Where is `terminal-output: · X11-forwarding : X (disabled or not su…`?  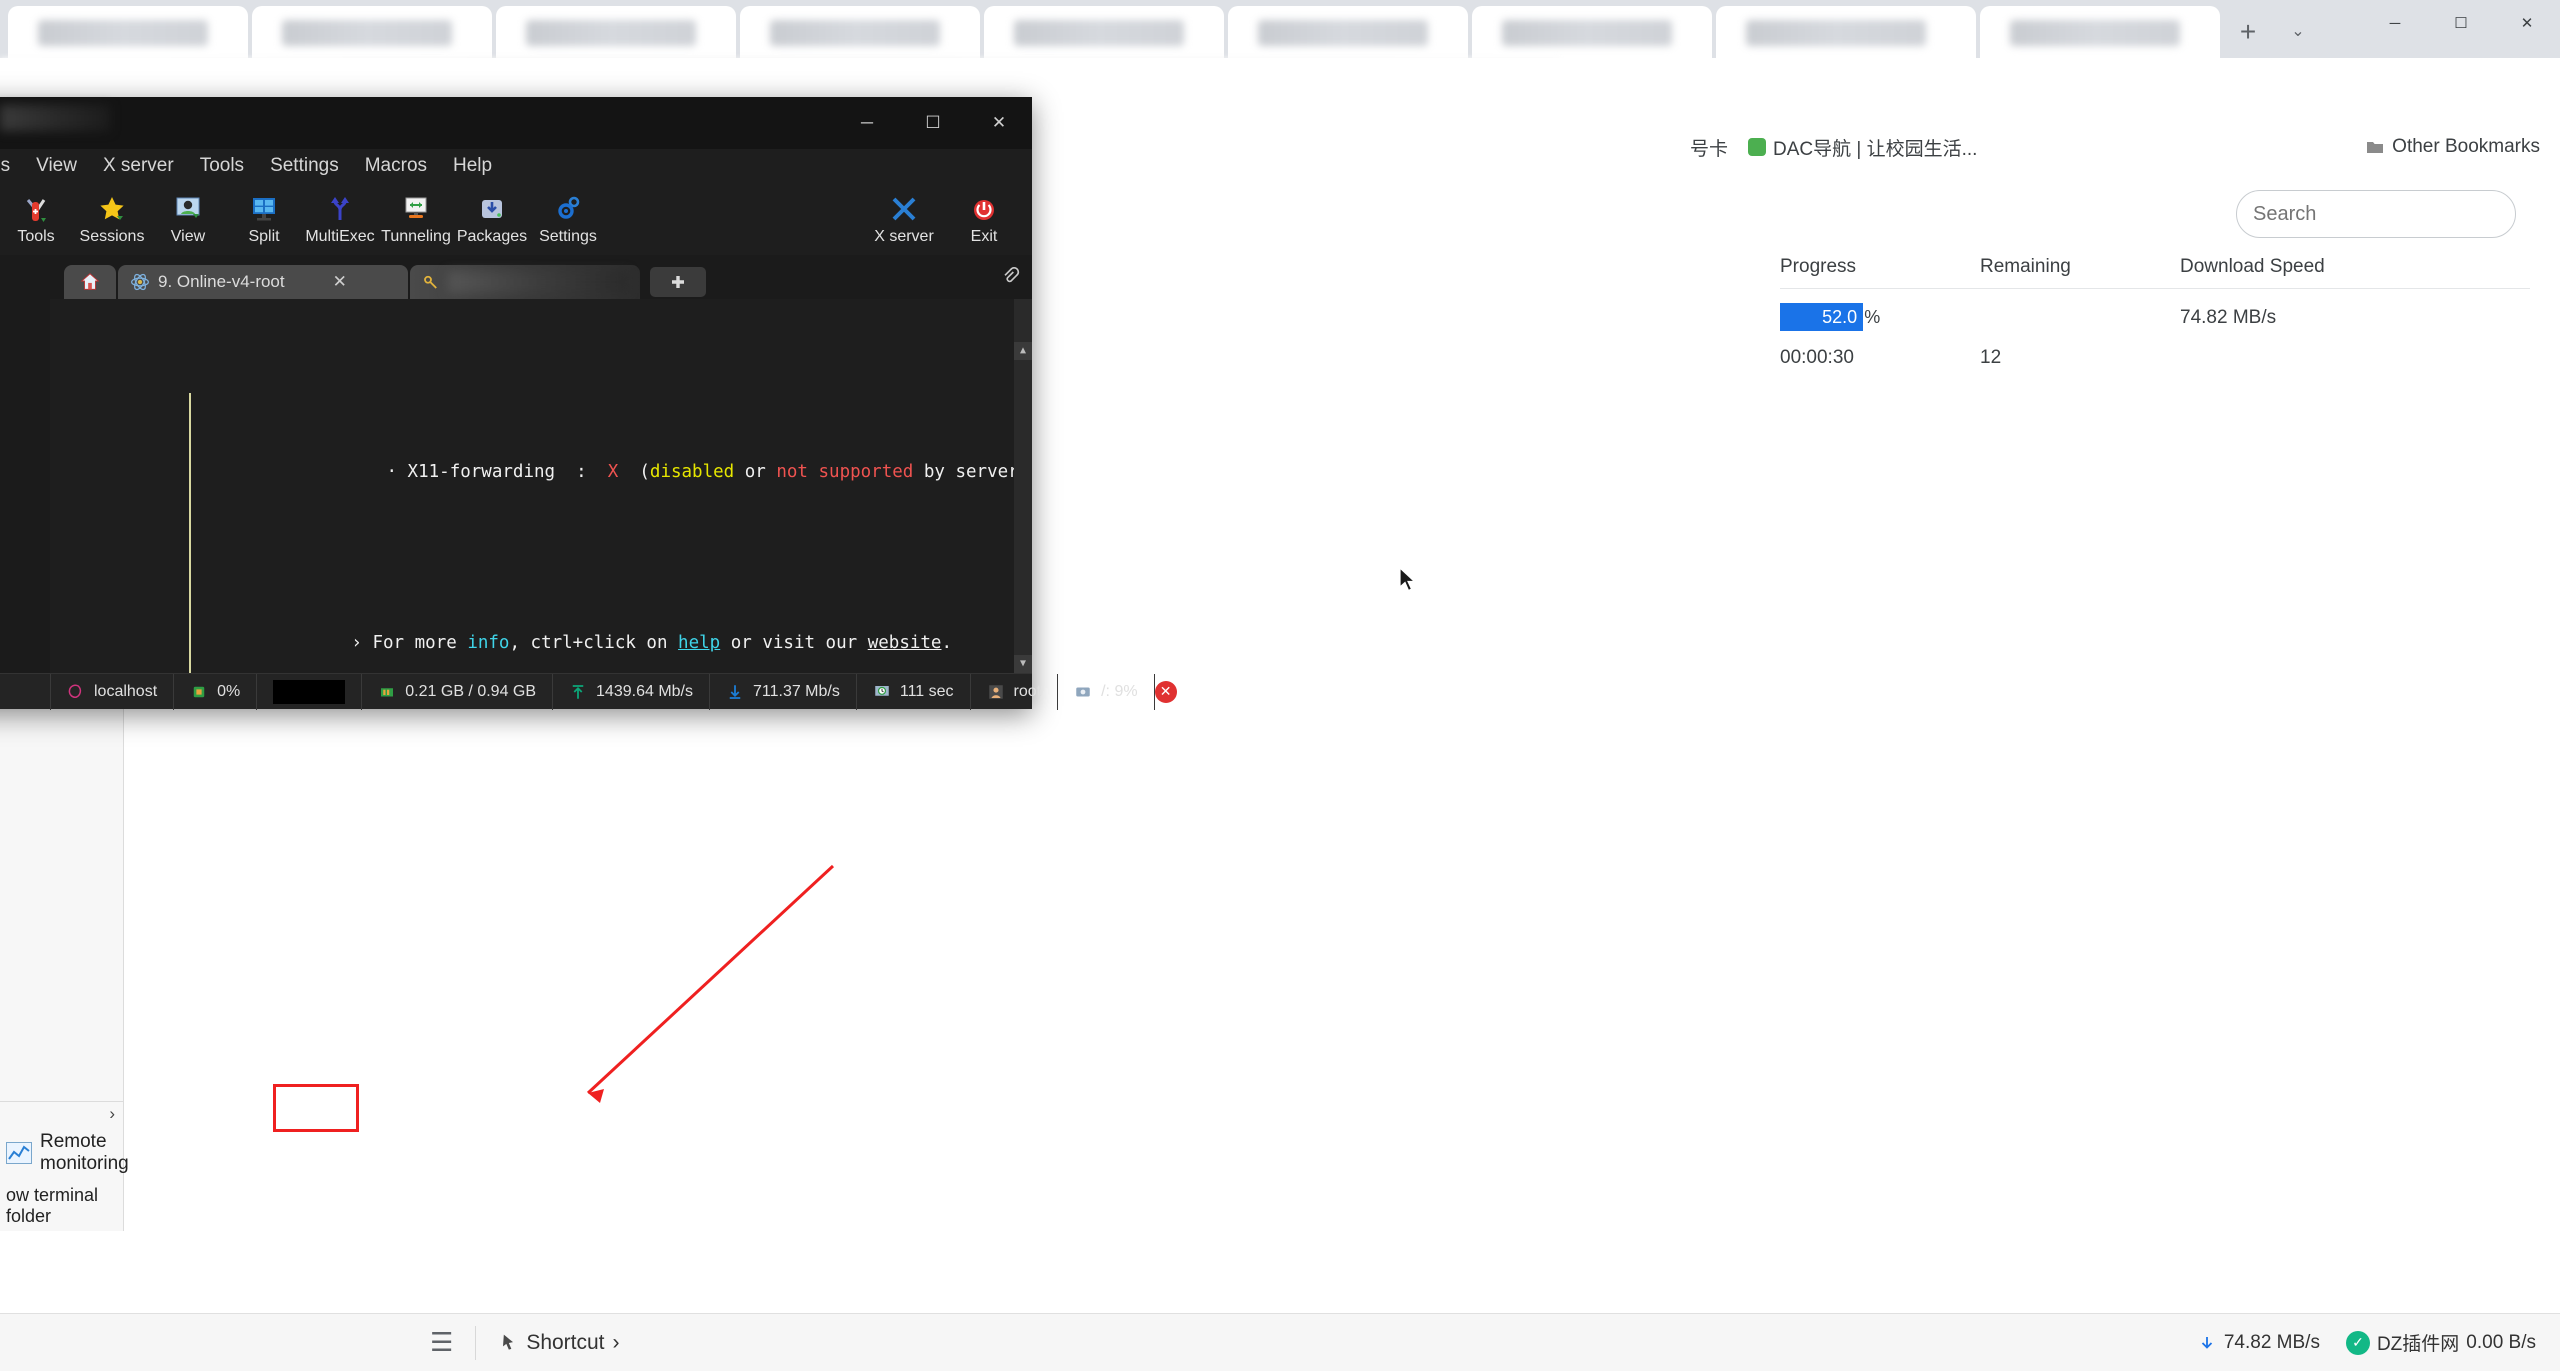 terminal-output: · X11-forwarding : X (disabled or not su… is located at coordinates (541, 486).